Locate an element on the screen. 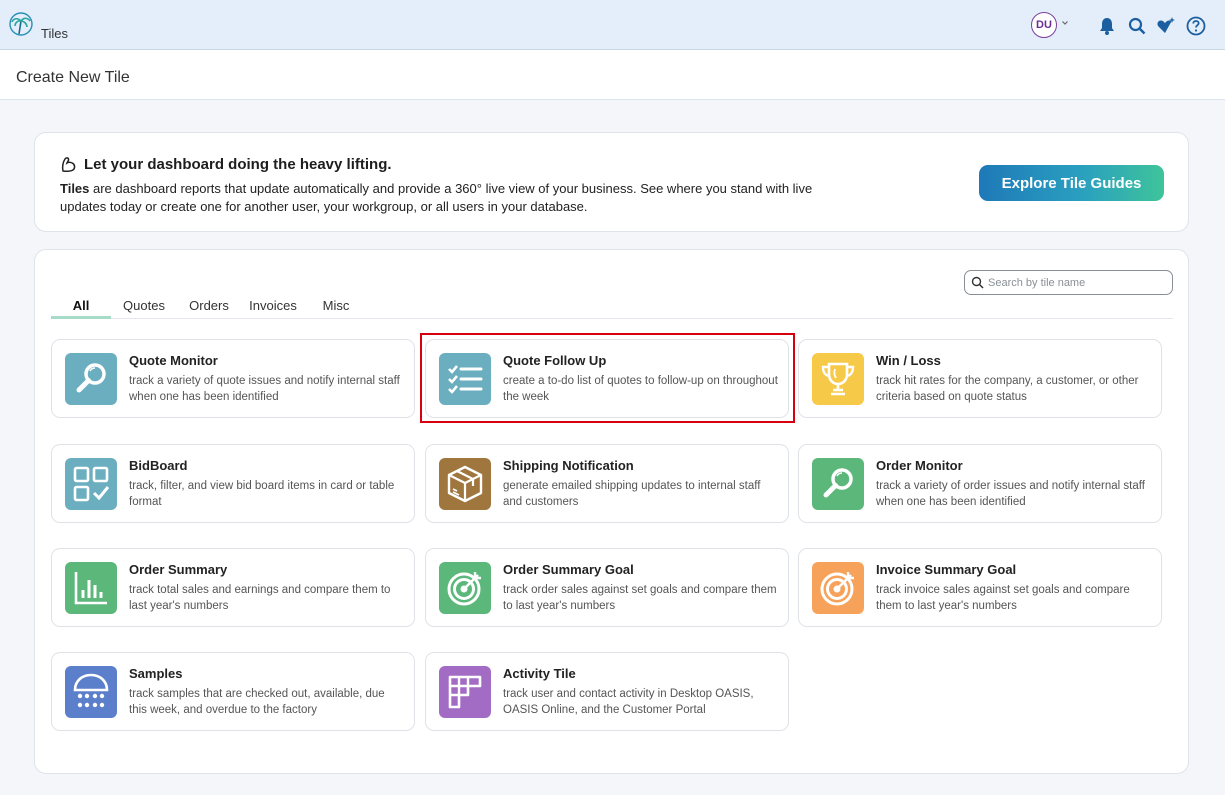 The image size is (1225, 795). bar-chart-icon is located at coordinates (91, 588).